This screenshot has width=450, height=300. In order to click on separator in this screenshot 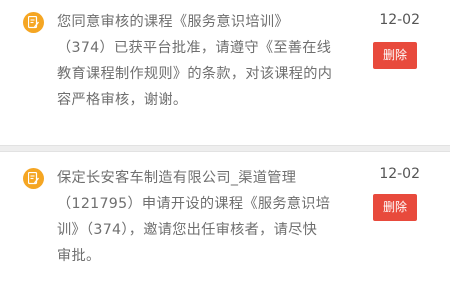, I will do `click(225, 148)`.